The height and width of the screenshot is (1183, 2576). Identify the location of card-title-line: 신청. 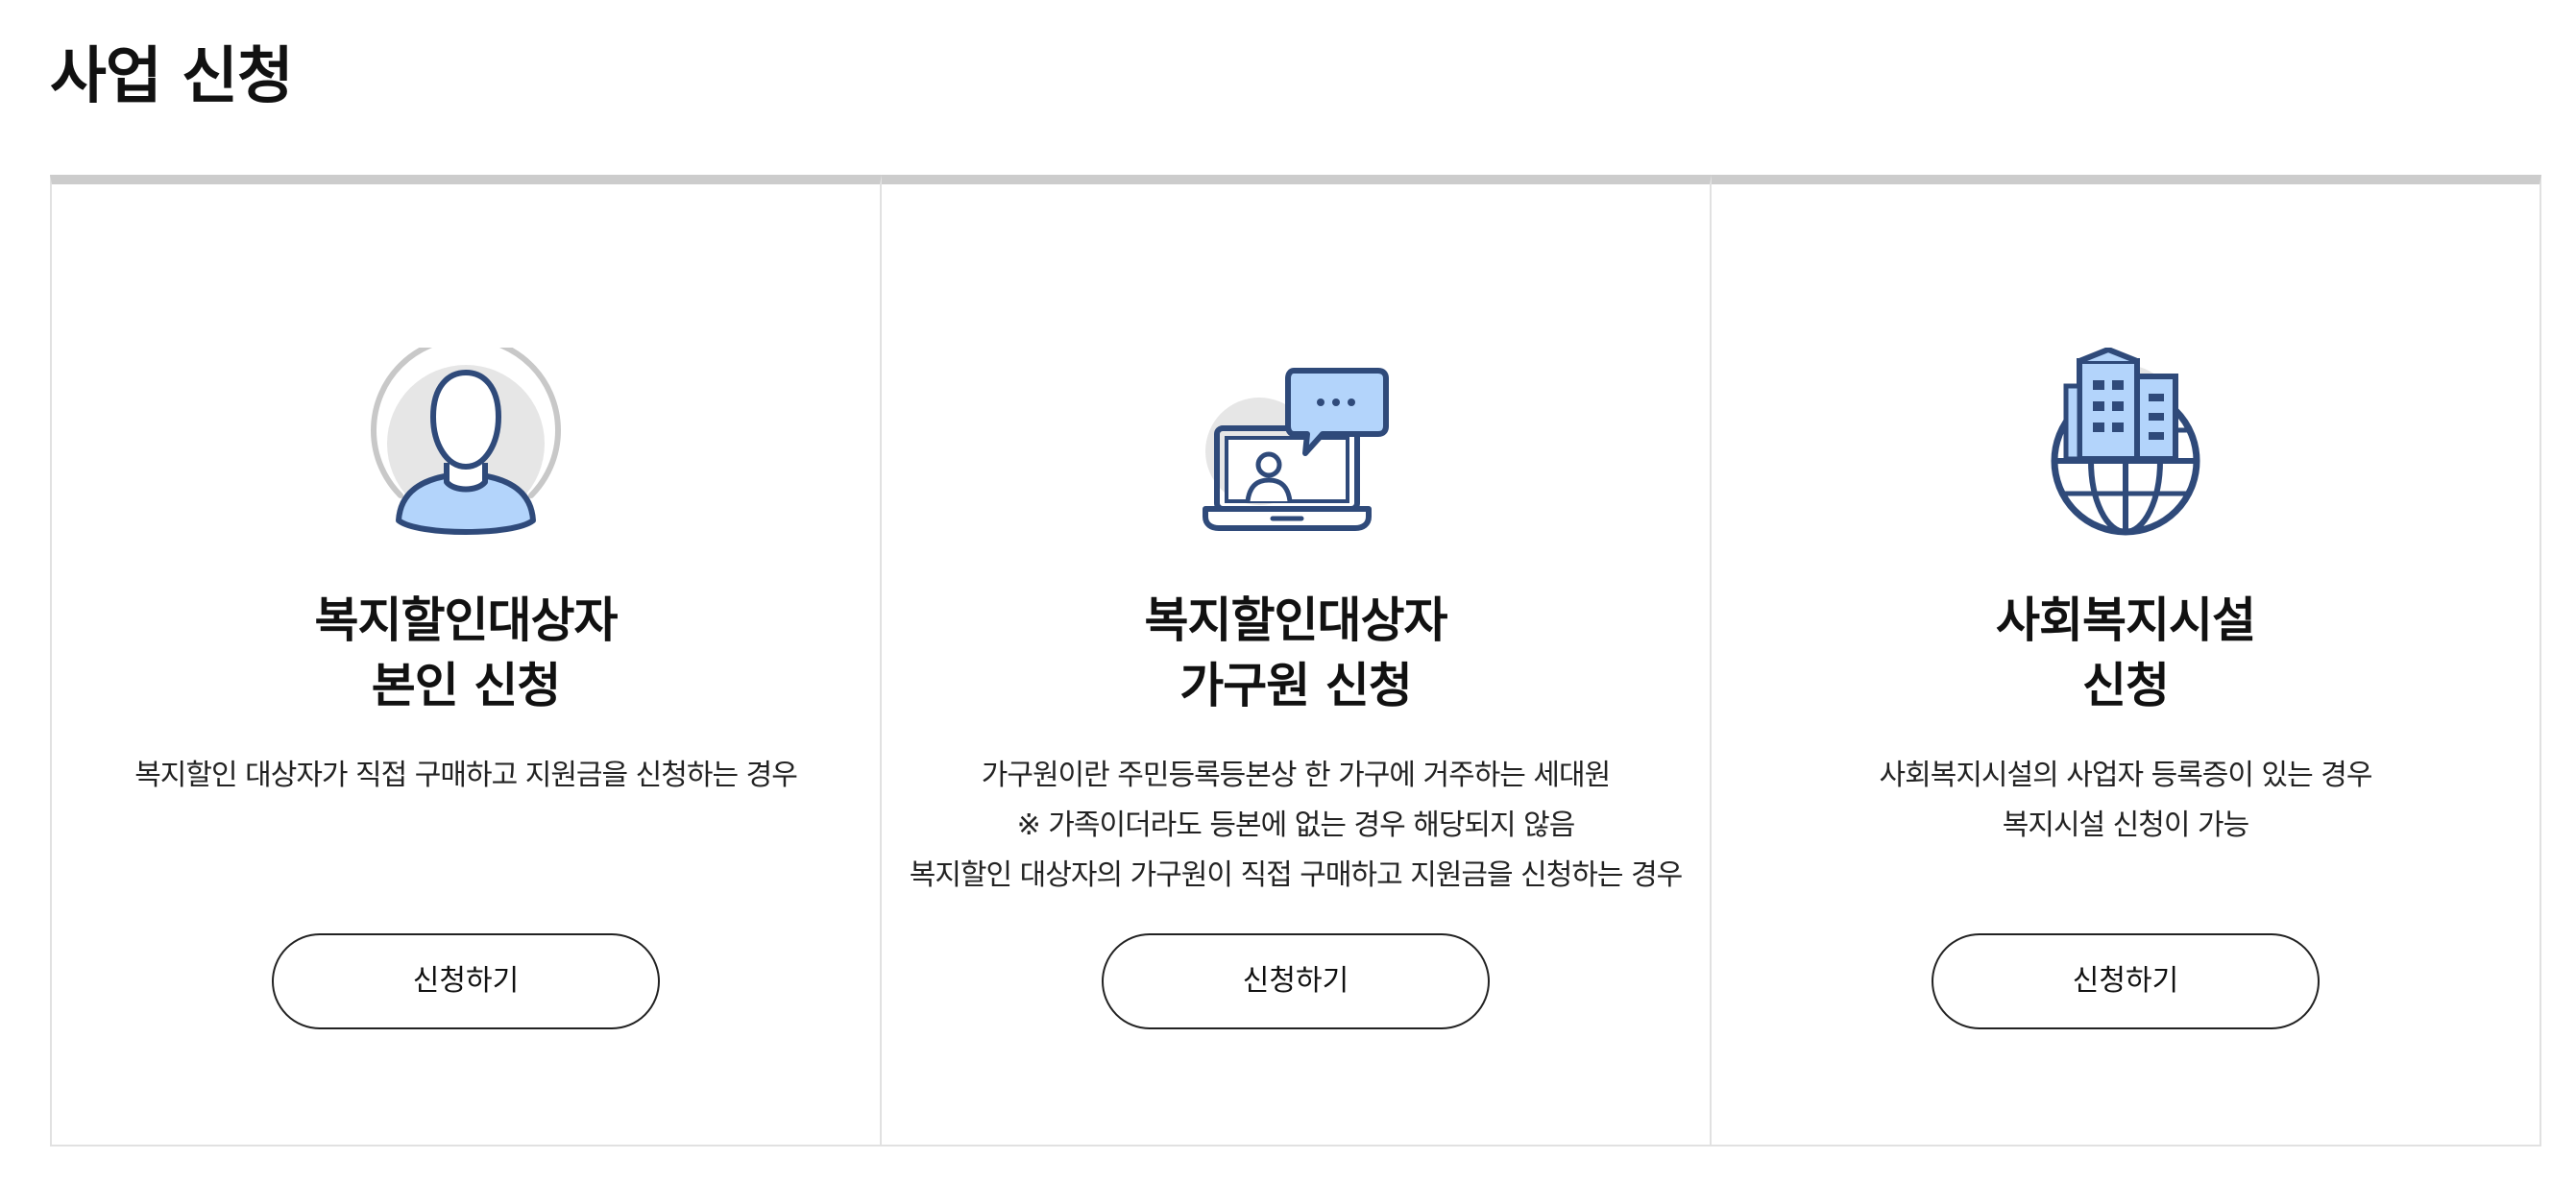
(2126, 685).